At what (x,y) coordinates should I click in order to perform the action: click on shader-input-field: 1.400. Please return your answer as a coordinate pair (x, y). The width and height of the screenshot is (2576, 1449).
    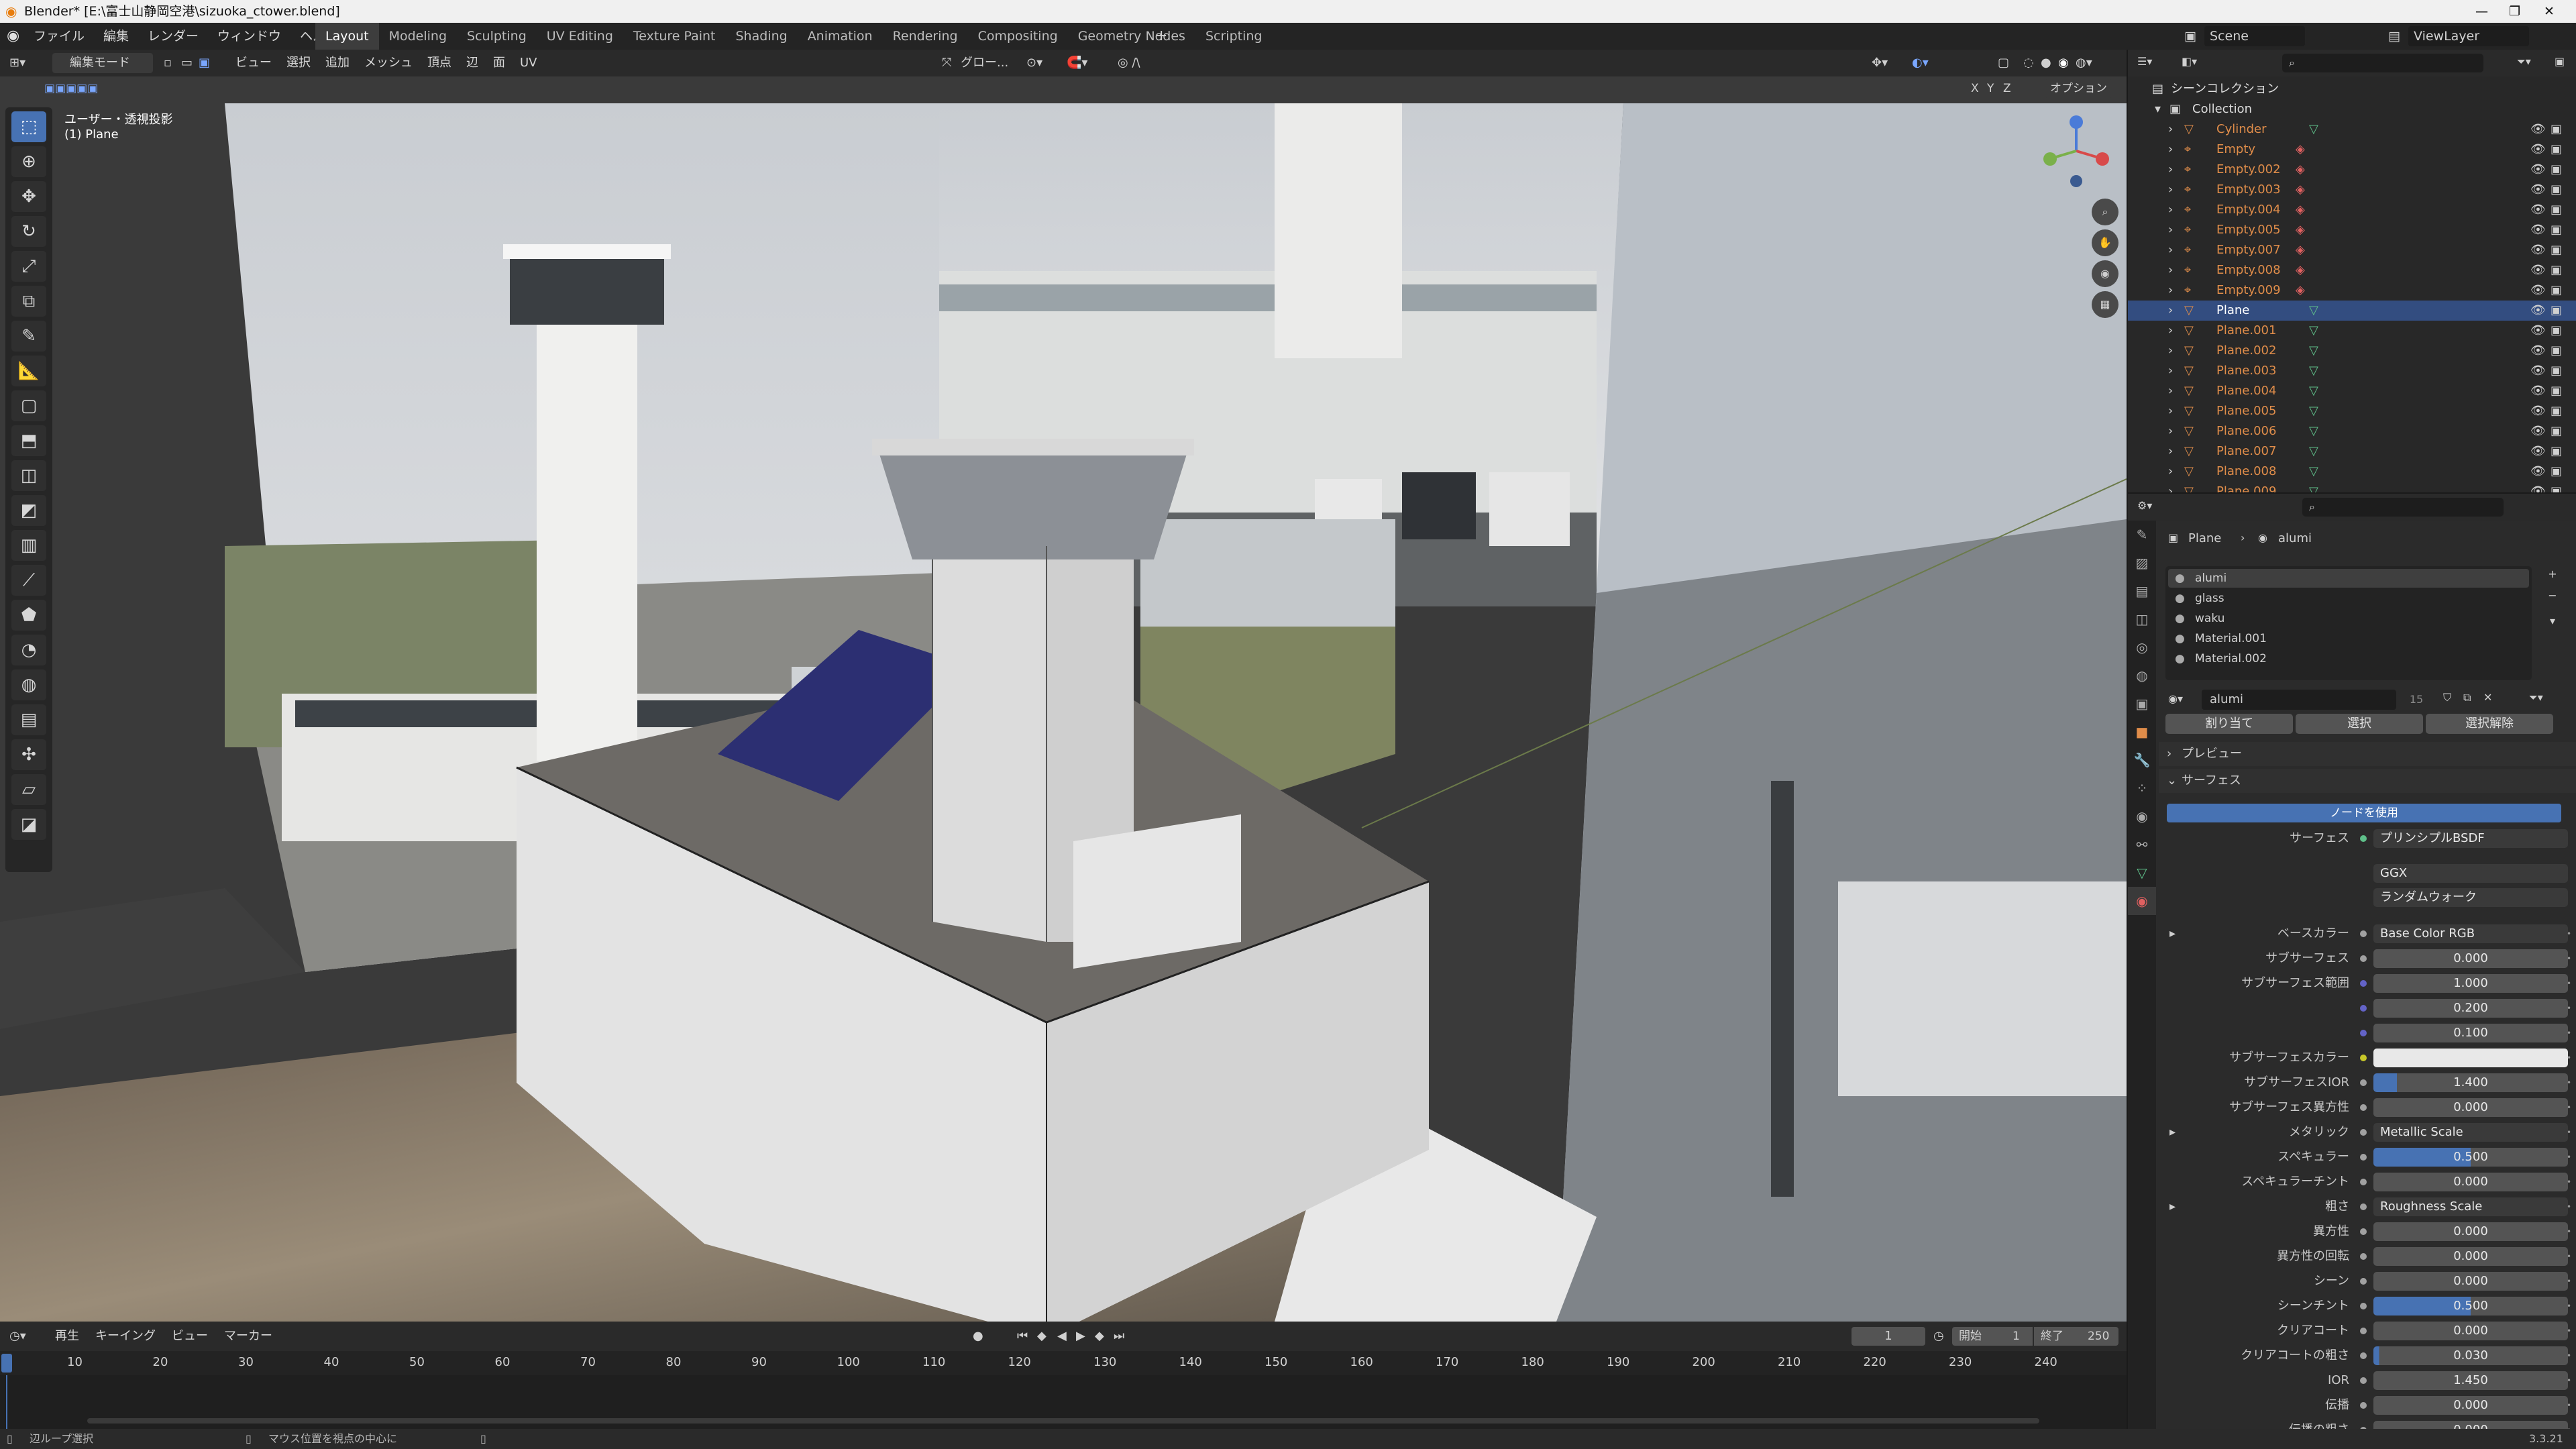
    Looking at the image, I should click on (2470, 1082).